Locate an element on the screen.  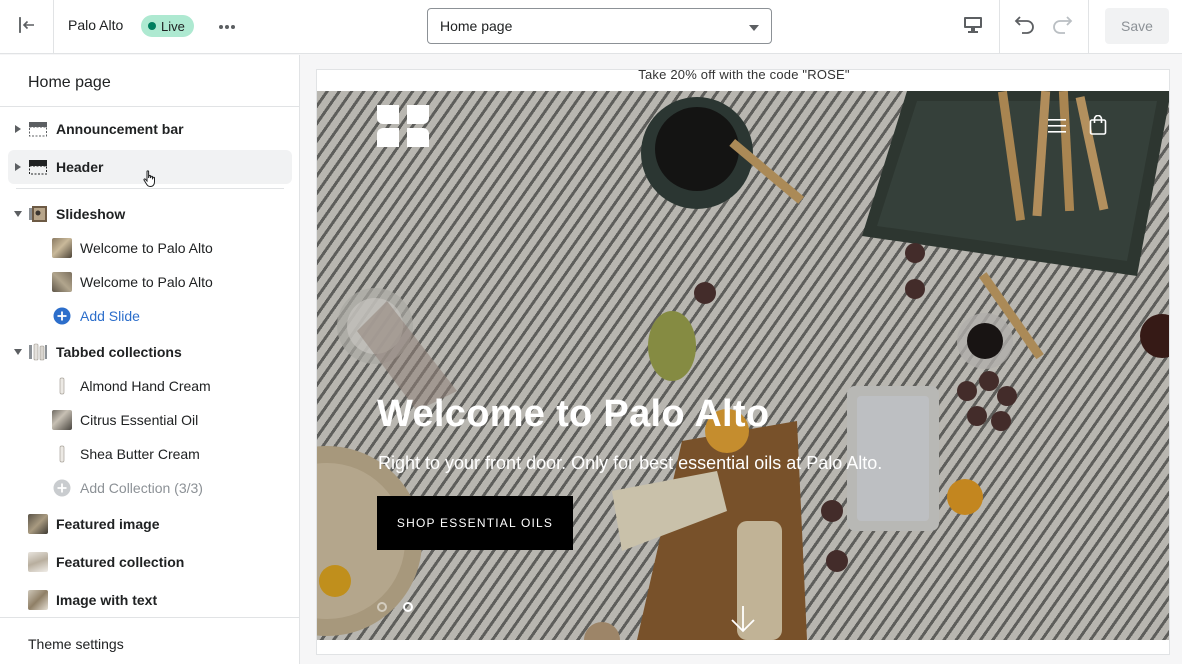
save-button: Save is located at coordinates (1137, 26).